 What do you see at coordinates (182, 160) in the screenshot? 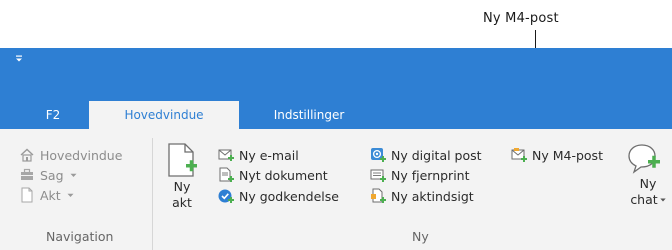
I see `new-document-large-icon` at bounding box center [182, 160].